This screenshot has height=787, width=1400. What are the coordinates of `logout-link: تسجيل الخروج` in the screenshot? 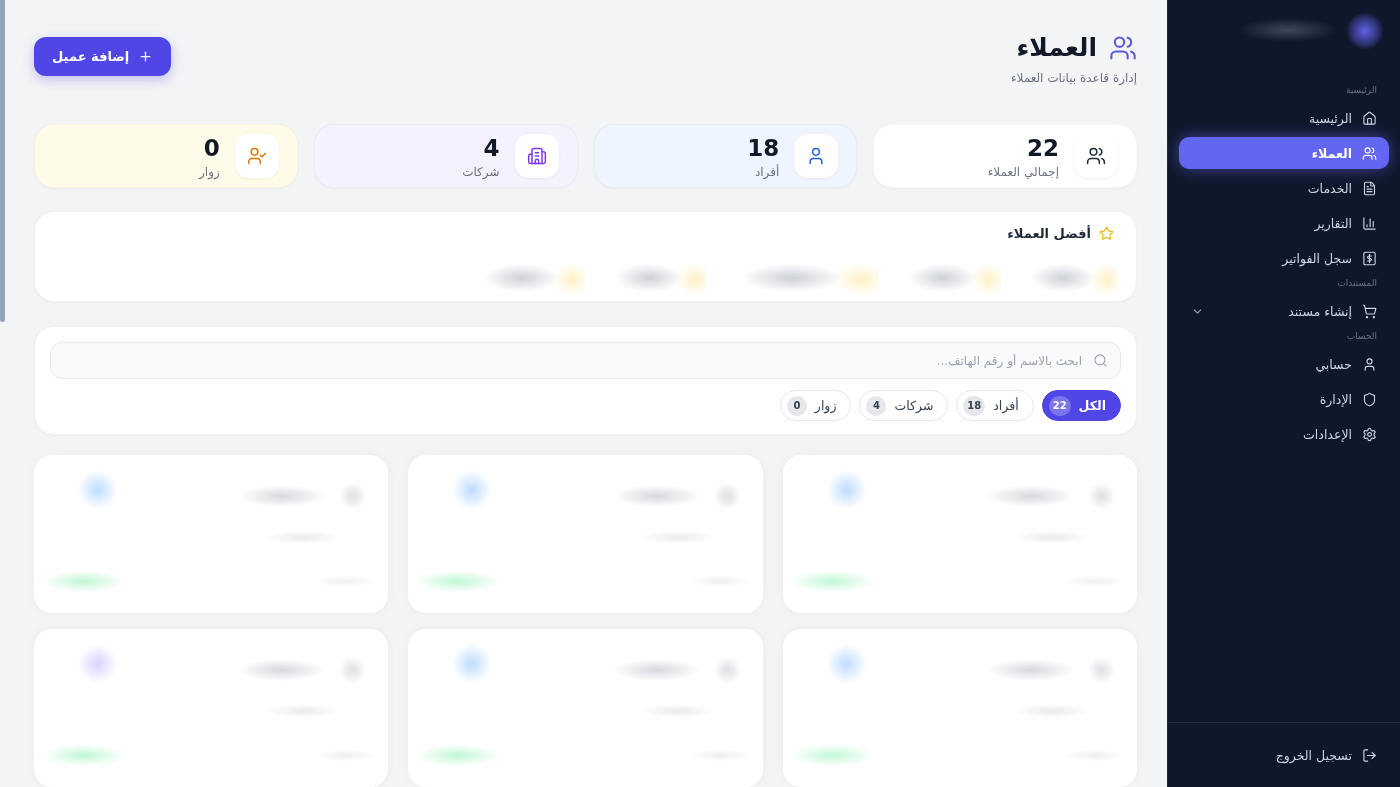 It's located at (1326, 755).